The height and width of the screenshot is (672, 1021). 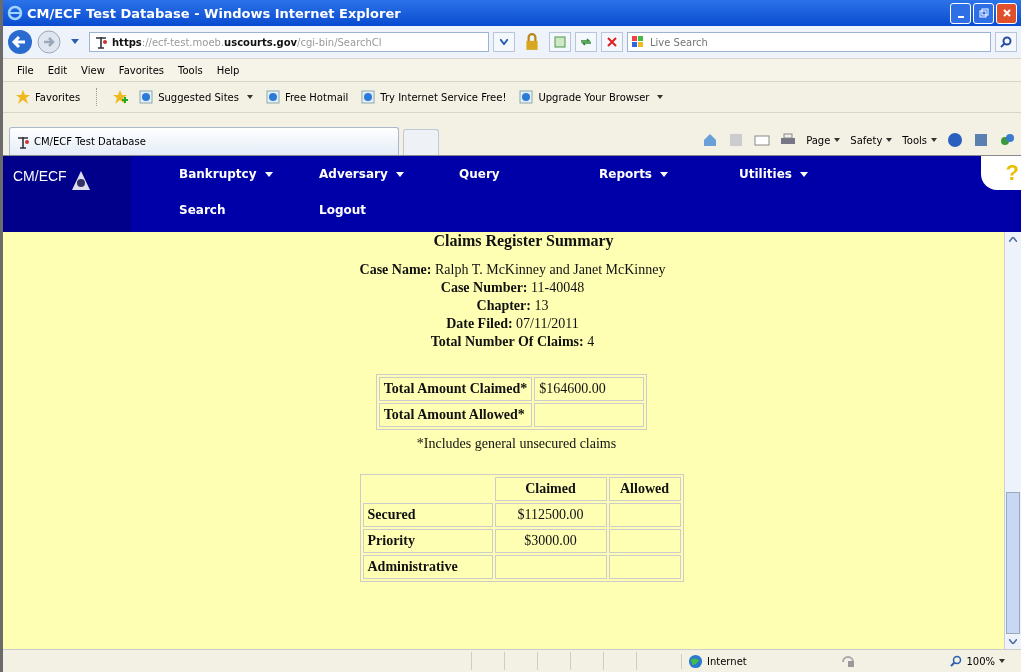 I want to click on table-cell: Total Amount Allowed*, so click(x=455, y=415).